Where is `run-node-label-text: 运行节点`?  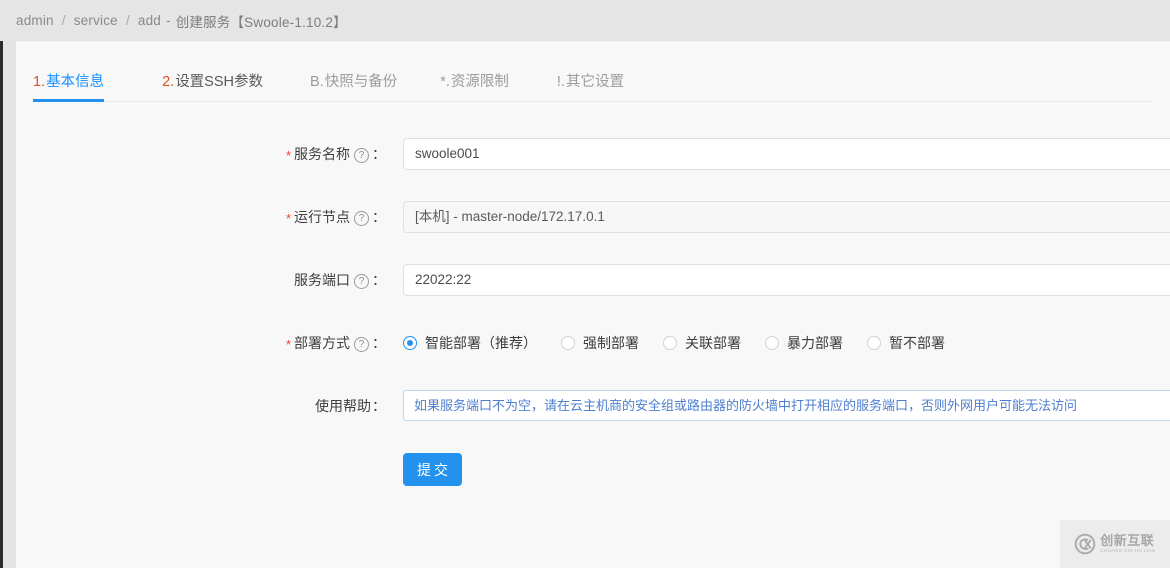 run-node-label-text: 运行节点 is located at coordinates (322, 217).